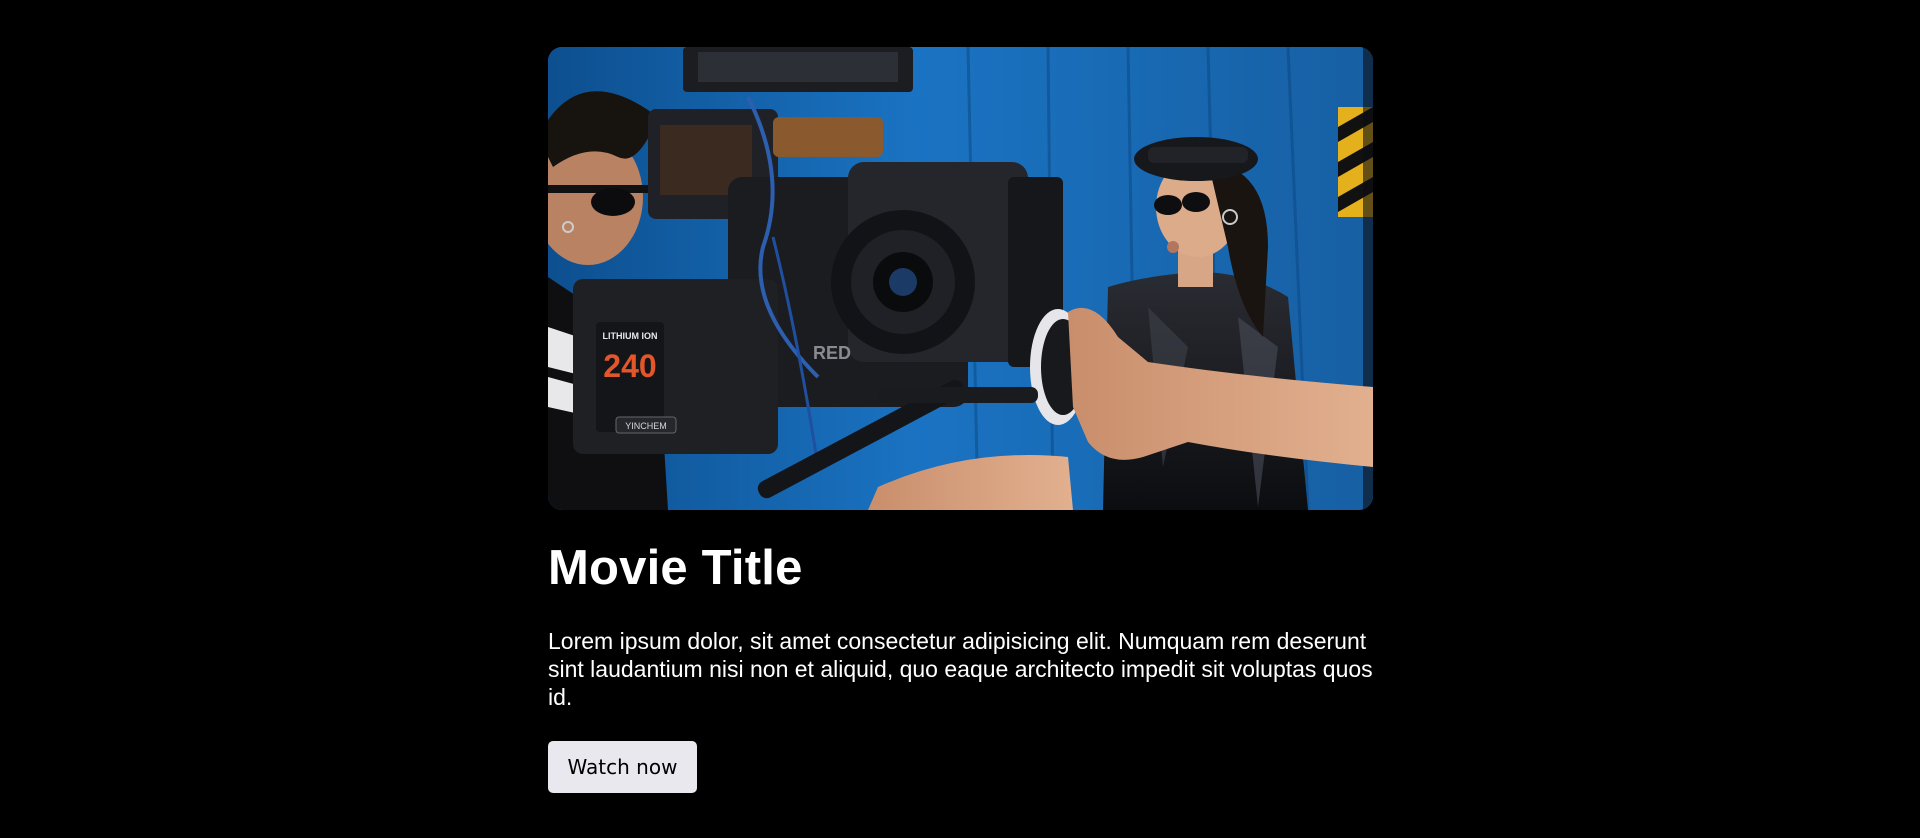 The image size is (1920, 838). Describe the element at coordinates (675, 568) in the screenshot. I see `movie-title: Movie Title` at that location.